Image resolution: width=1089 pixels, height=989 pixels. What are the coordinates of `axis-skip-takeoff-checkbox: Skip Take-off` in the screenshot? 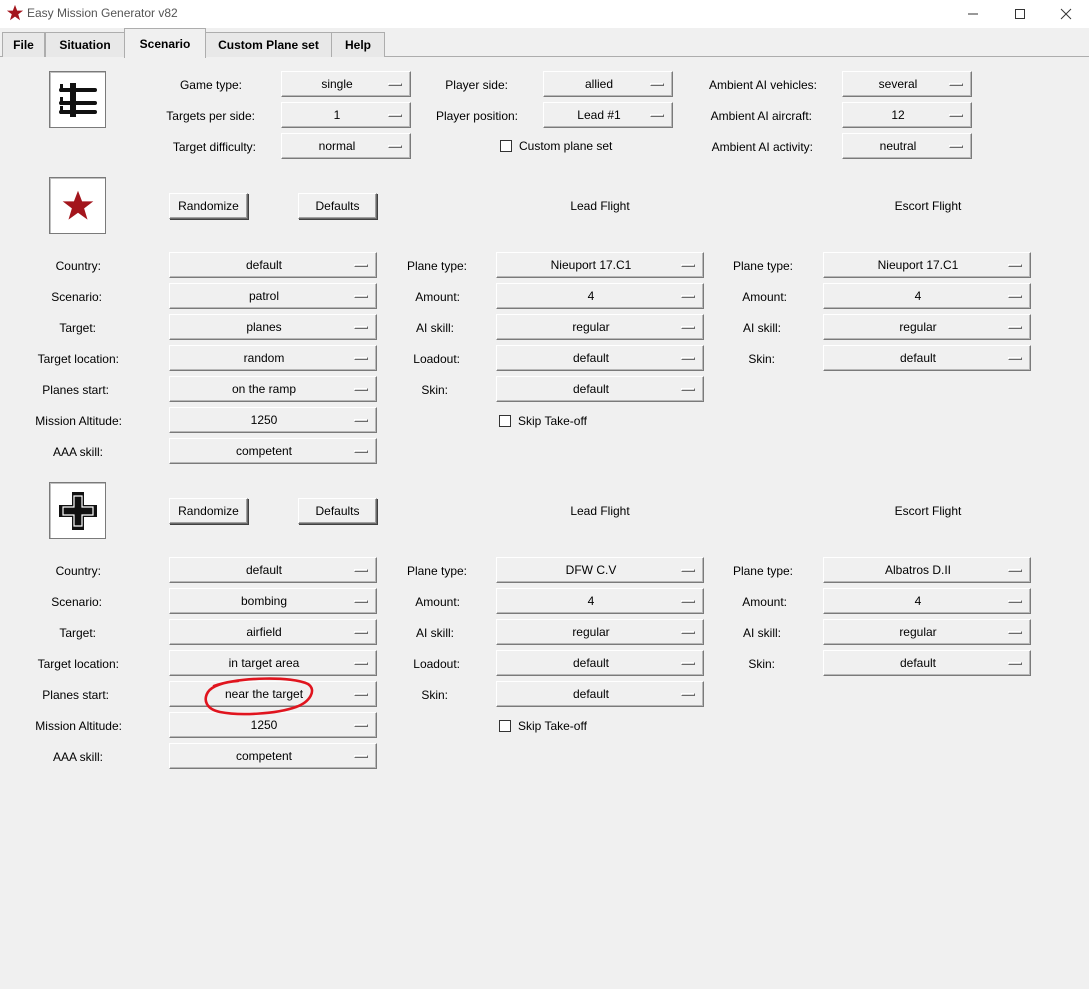 It's located at (543, 726).